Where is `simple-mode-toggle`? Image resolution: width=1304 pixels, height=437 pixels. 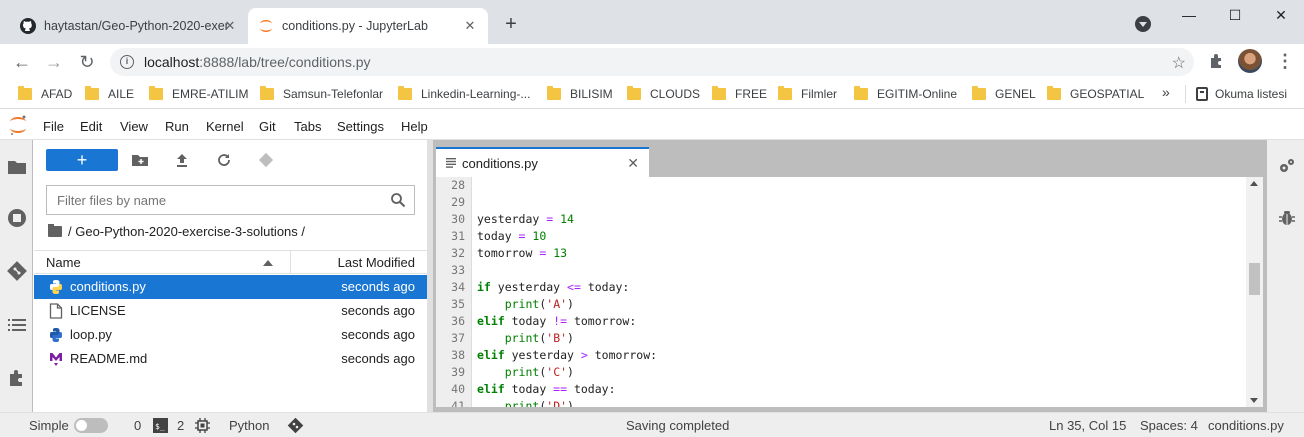
simple-mode-toggle is located at coordinates (91, 425).